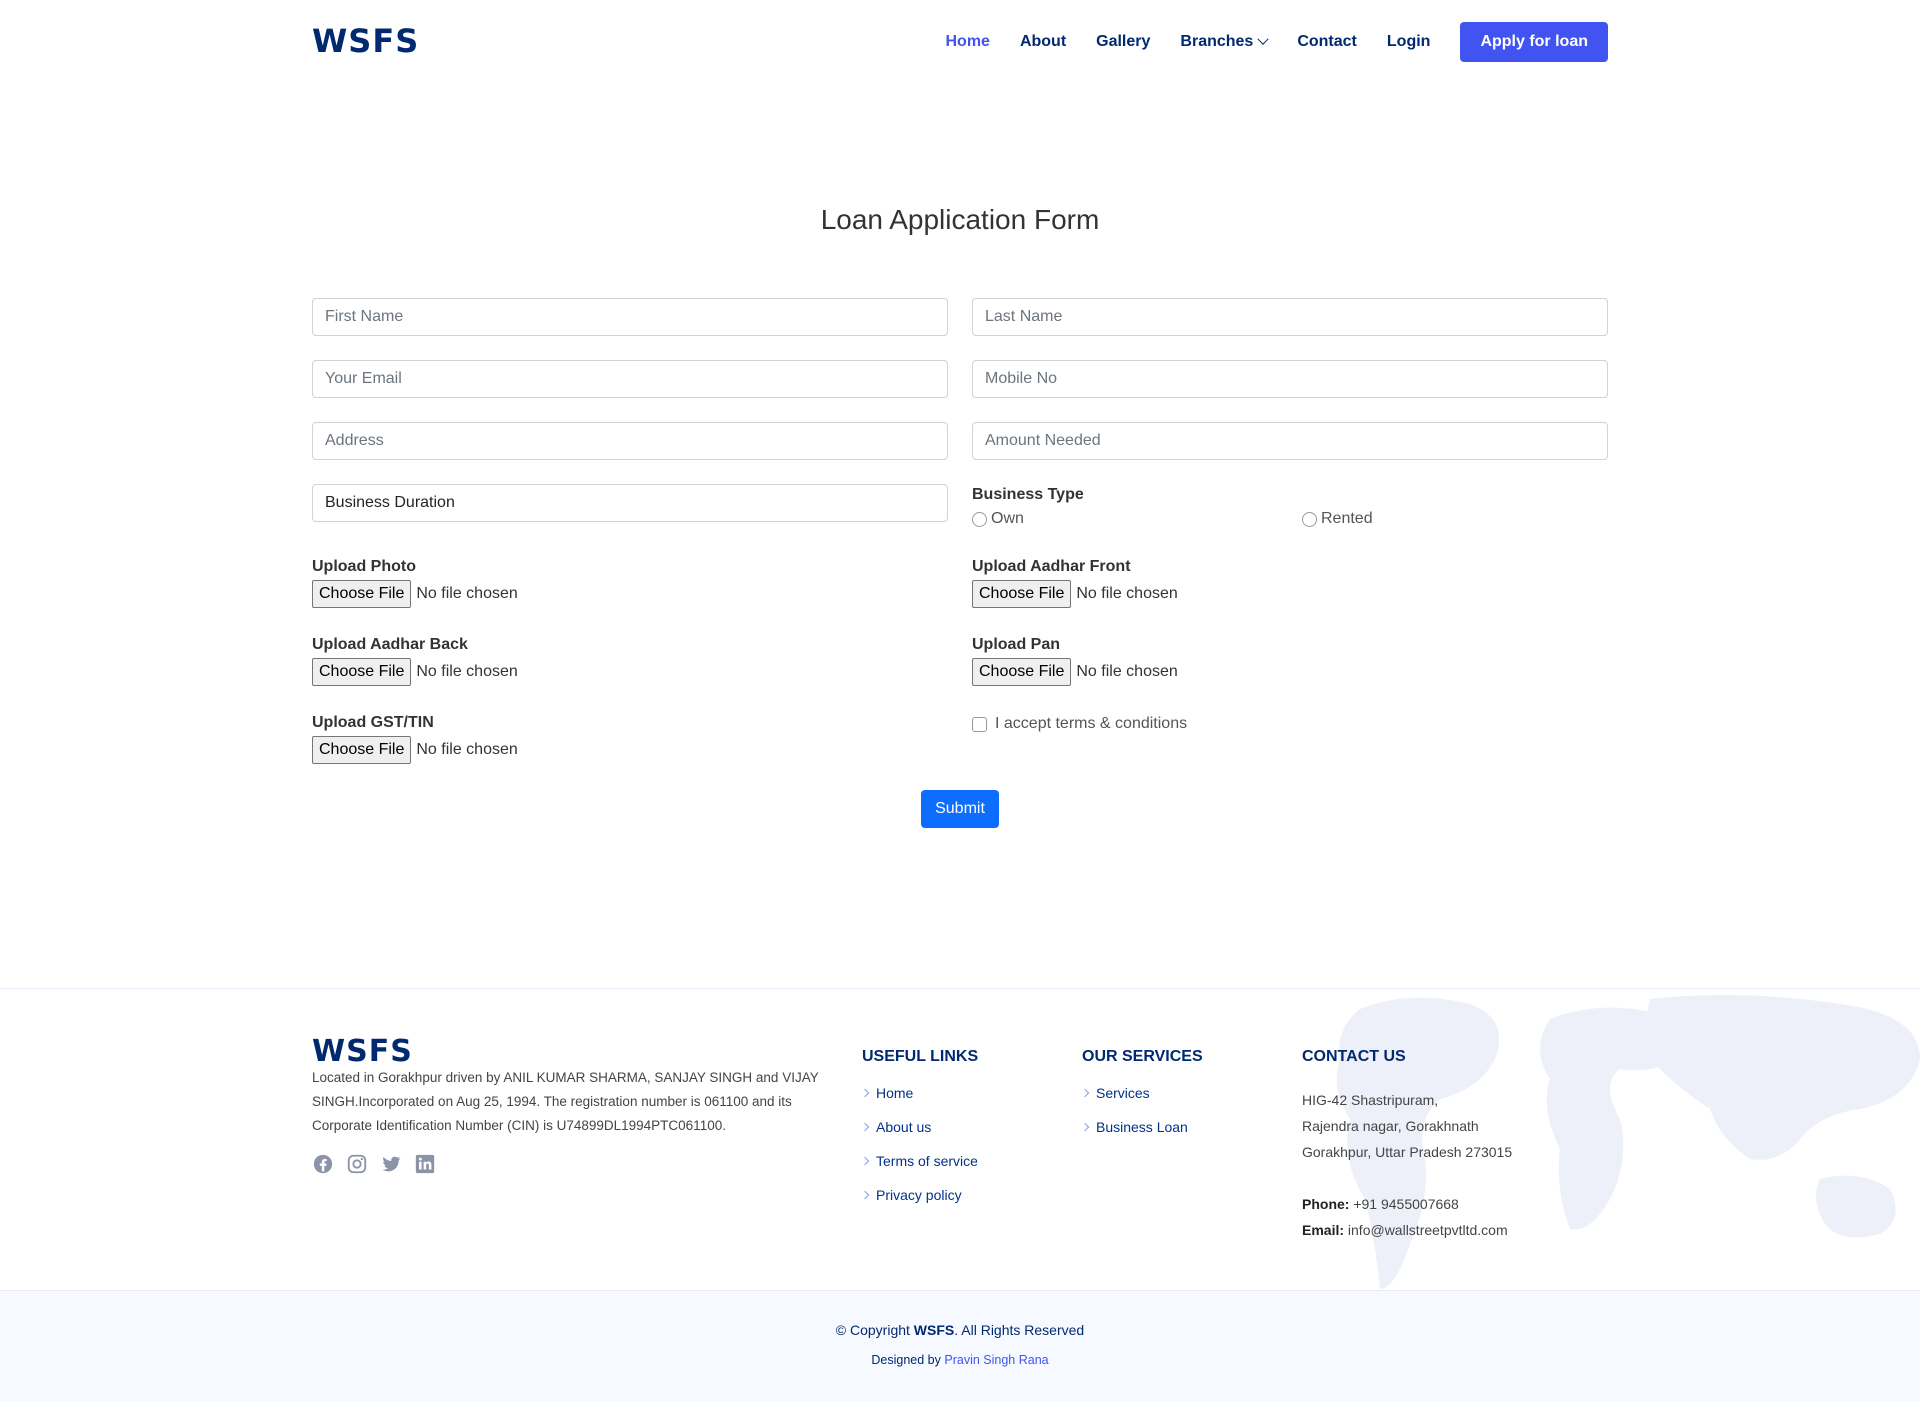  I want to click on footer-link-home: Home, so click(887, 1093).